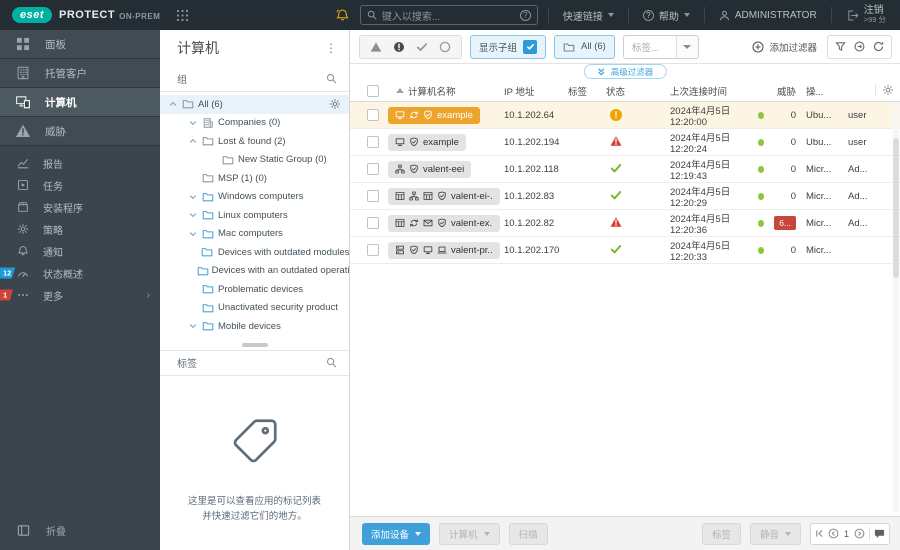 The image size is (900, 550). Describe the element at coordinates (879, 533) in the screenshot. I see `feedback-bubble-icon` at that location.